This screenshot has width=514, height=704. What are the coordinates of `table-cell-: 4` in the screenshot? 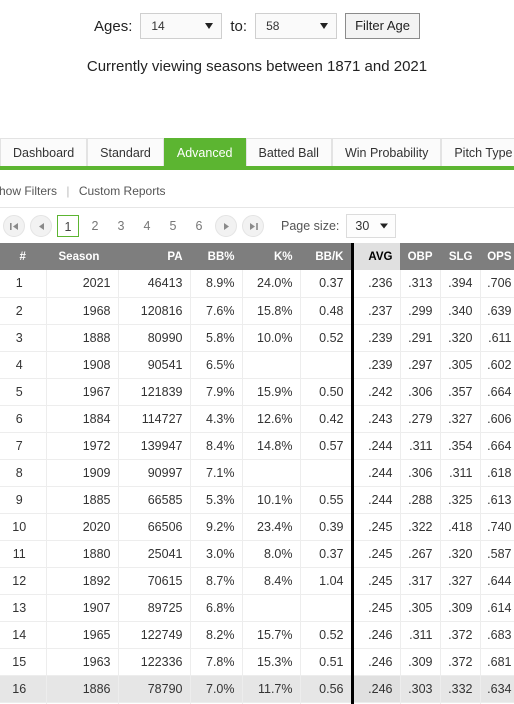 It's located at (23, 365).